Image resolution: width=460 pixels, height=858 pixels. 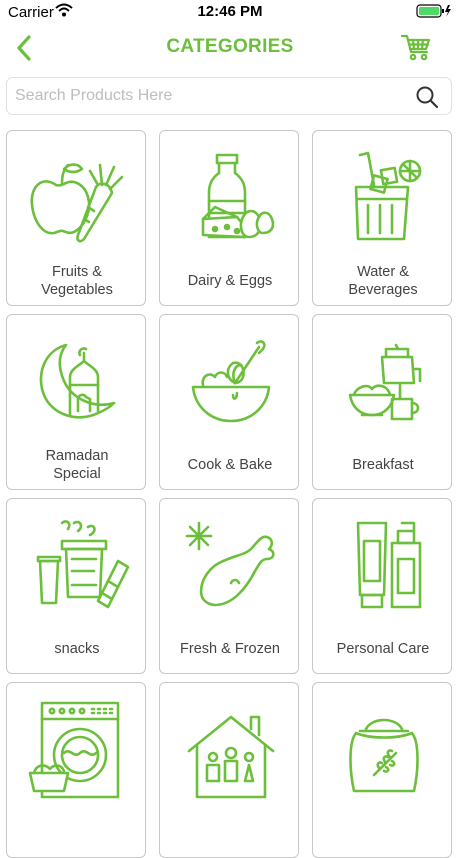 I want to click on category-tile-personal-care: Personal Care, so click(x=382, y=586).